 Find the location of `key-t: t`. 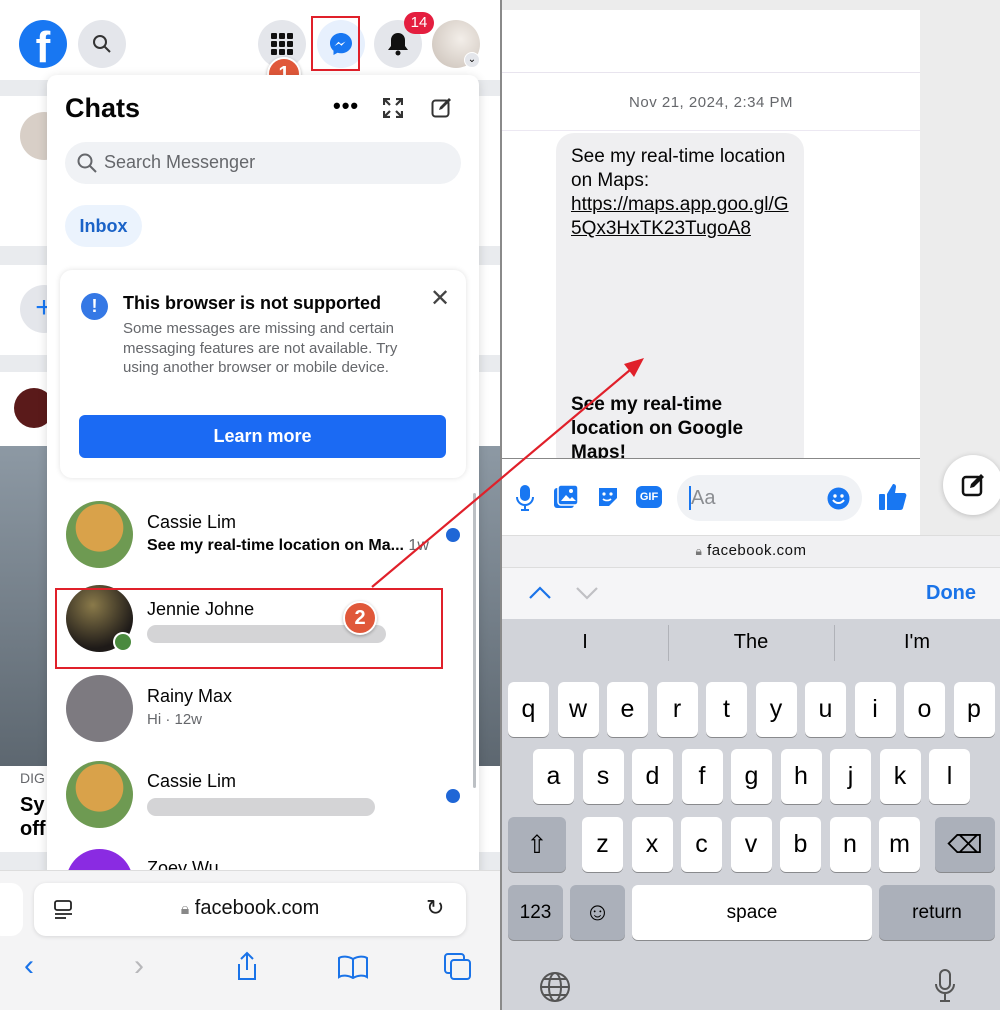

key-t: t is located at coordinates (726, 709).